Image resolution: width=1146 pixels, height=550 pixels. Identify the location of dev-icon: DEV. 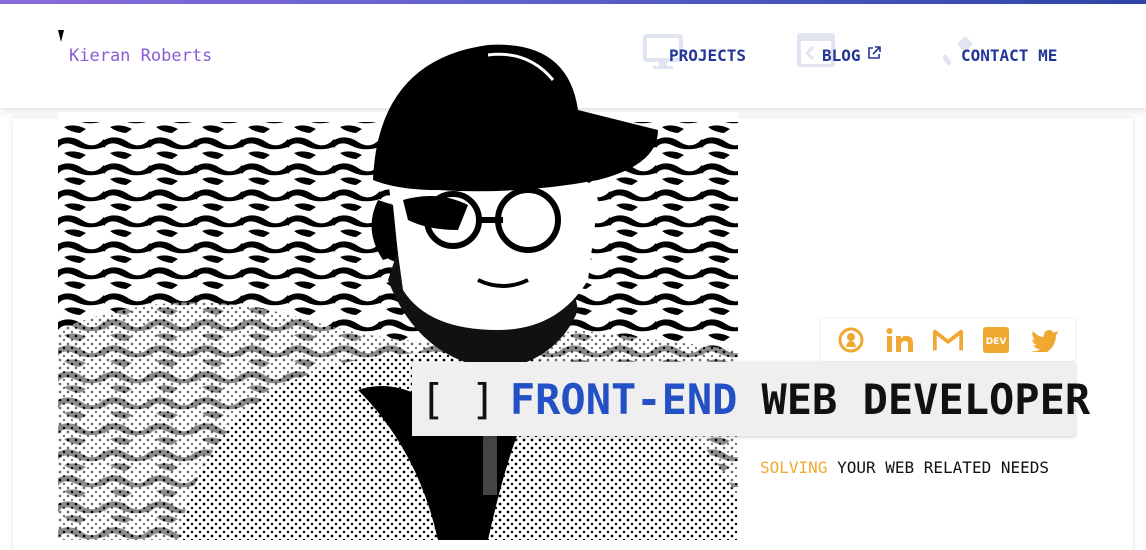
(996, 340).